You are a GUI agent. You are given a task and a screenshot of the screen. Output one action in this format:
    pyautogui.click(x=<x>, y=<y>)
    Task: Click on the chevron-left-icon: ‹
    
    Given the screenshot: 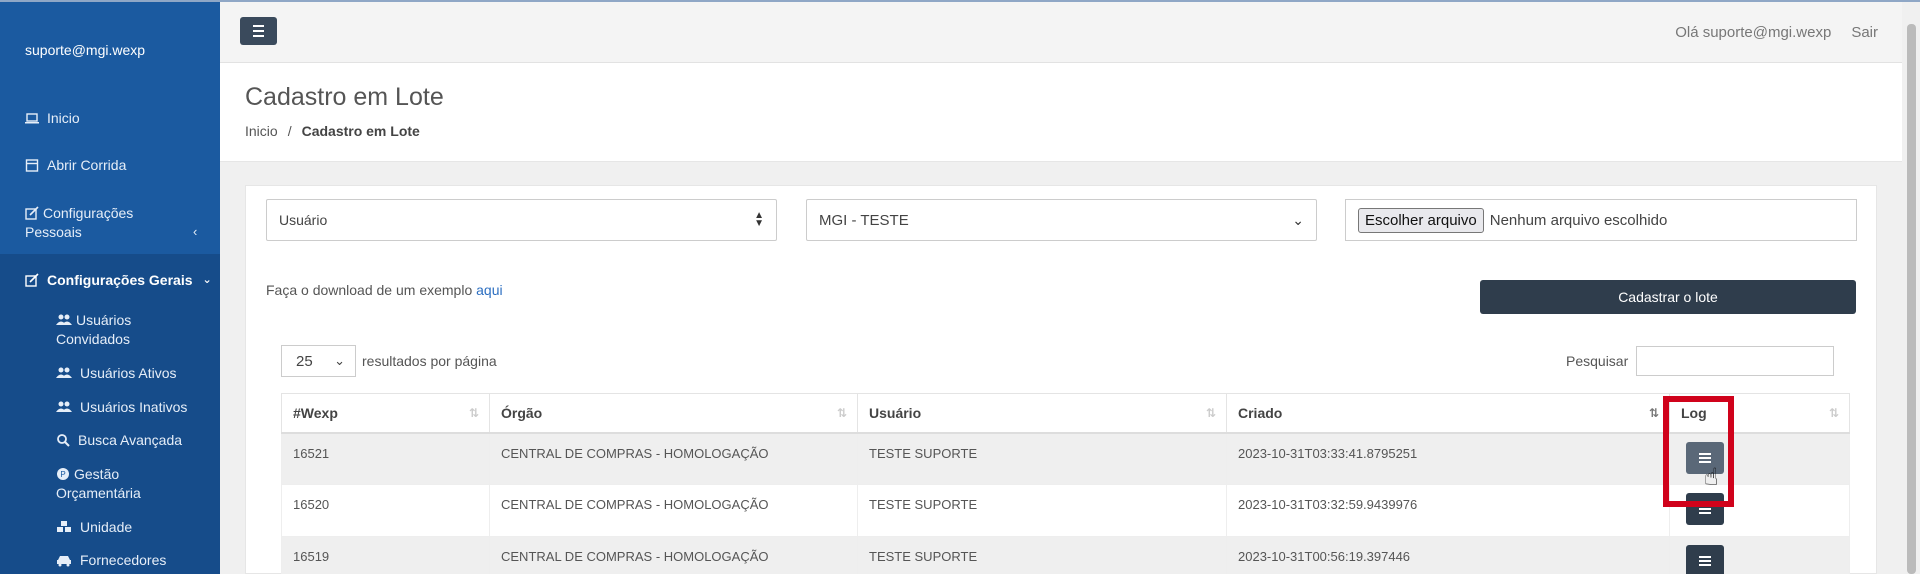 What is the action you would take?
    pyautogui.click(x=195, y=231)
    